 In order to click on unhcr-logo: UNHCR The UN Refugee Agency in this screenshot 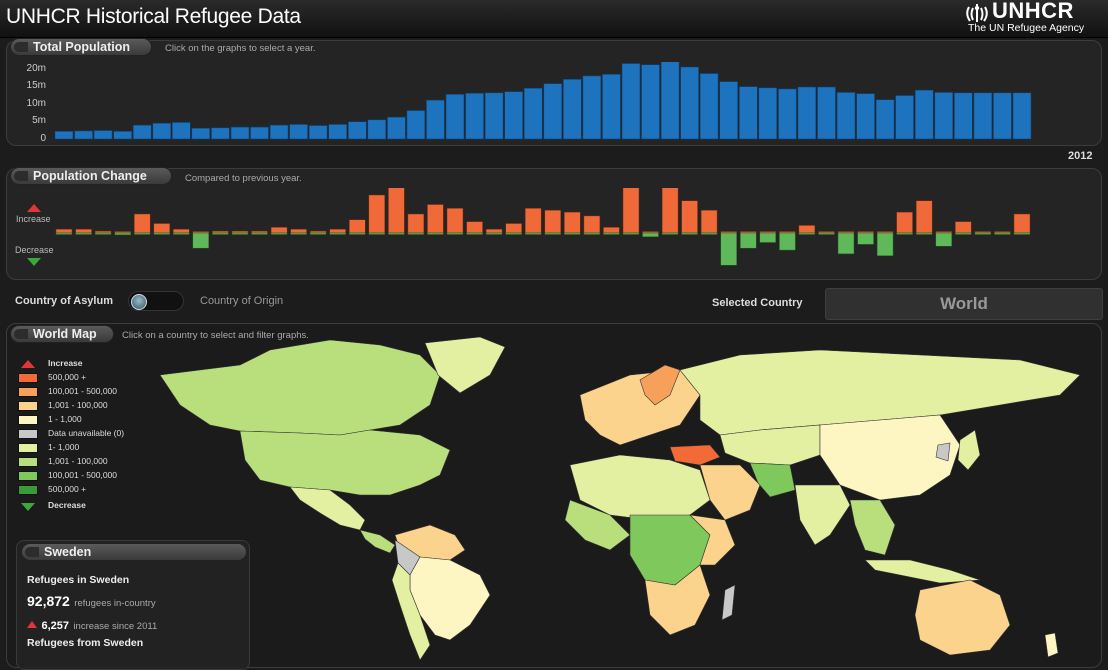, I will do `click(1032, 18)`.